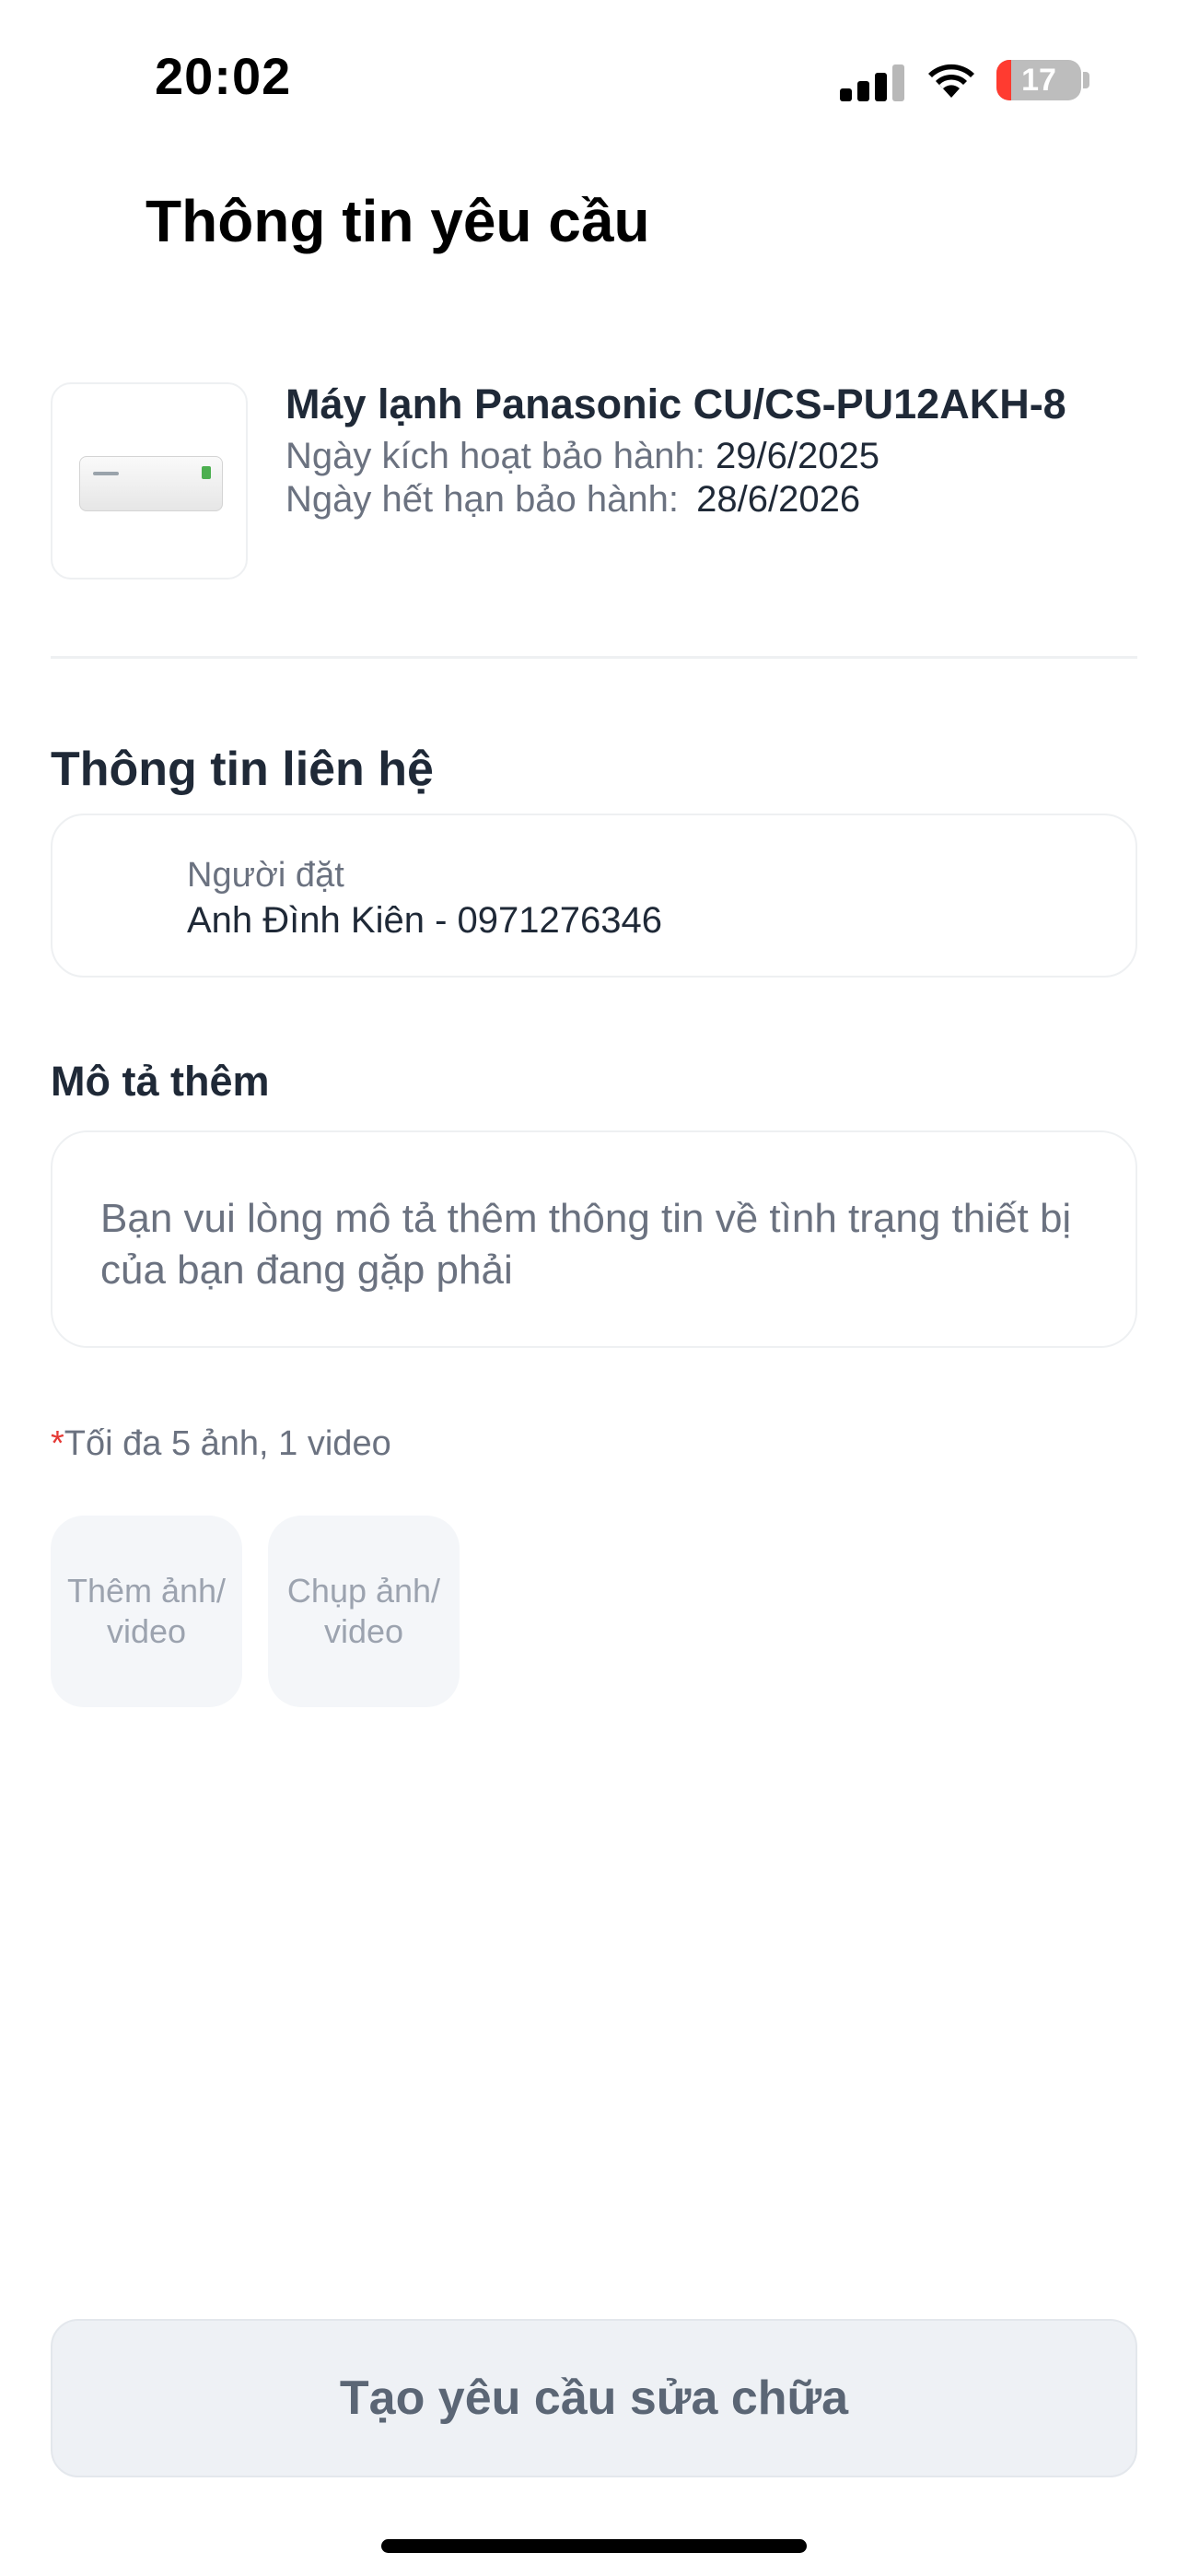 This screenshot has height=2576, width=1188. I want to click on media-limit-text: Tối đa 5 ảnh, 1 video, so click(227, 1443).